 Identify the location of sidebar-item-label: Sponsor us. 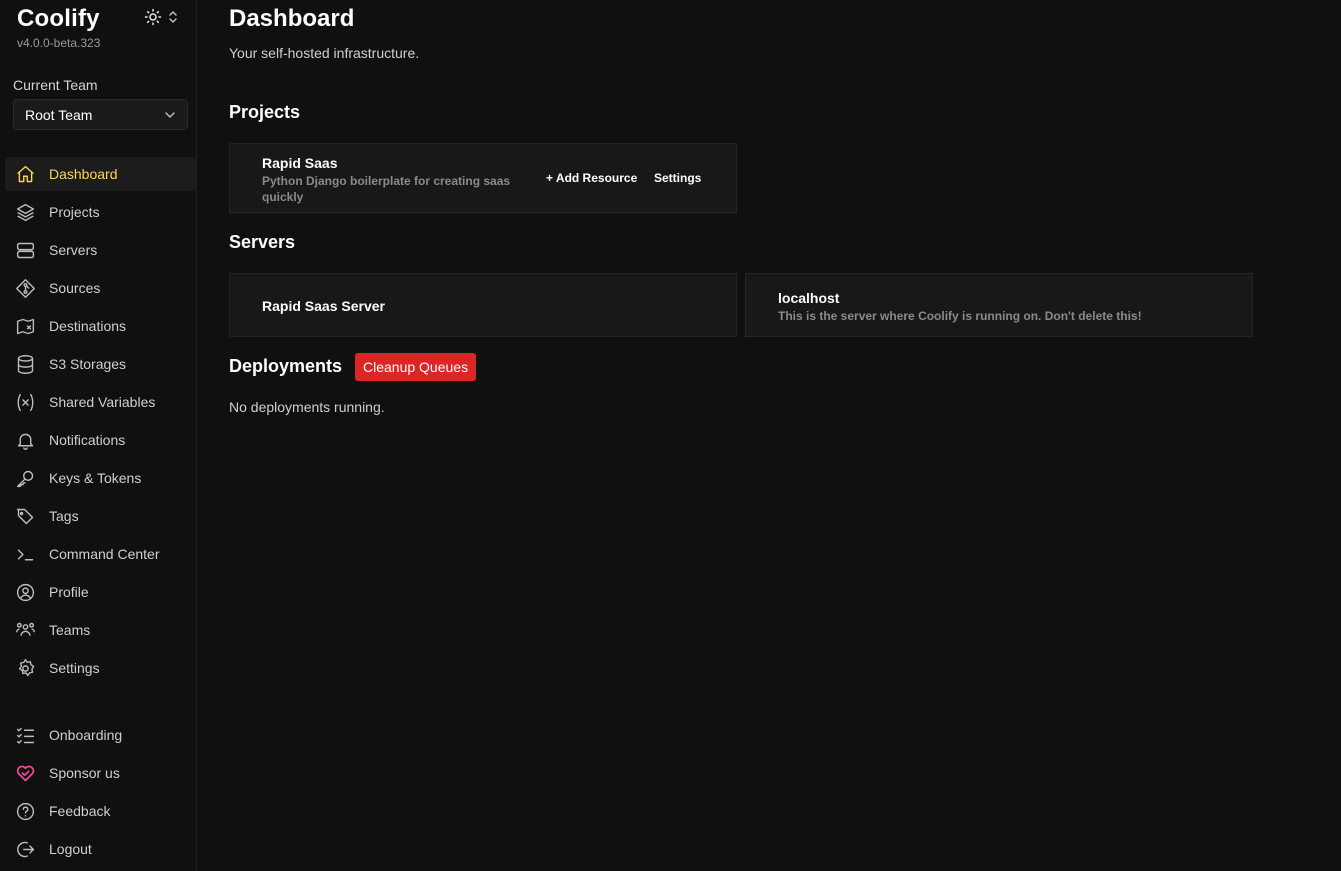
(84, 773).